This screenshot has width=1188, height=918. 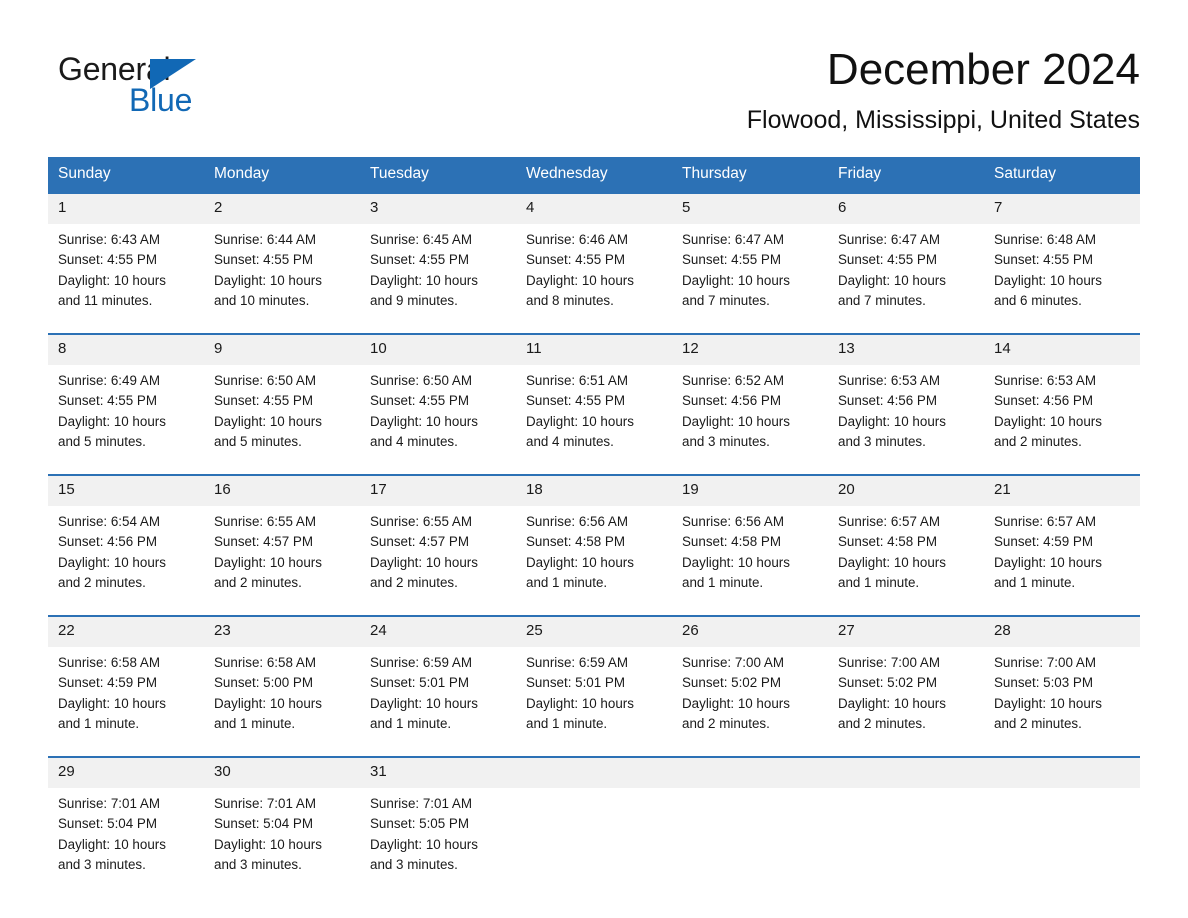 What do you see at coordinates (906, 632) in the screenshot?
I see `day-number: 27` at bounding box center [906, 632].